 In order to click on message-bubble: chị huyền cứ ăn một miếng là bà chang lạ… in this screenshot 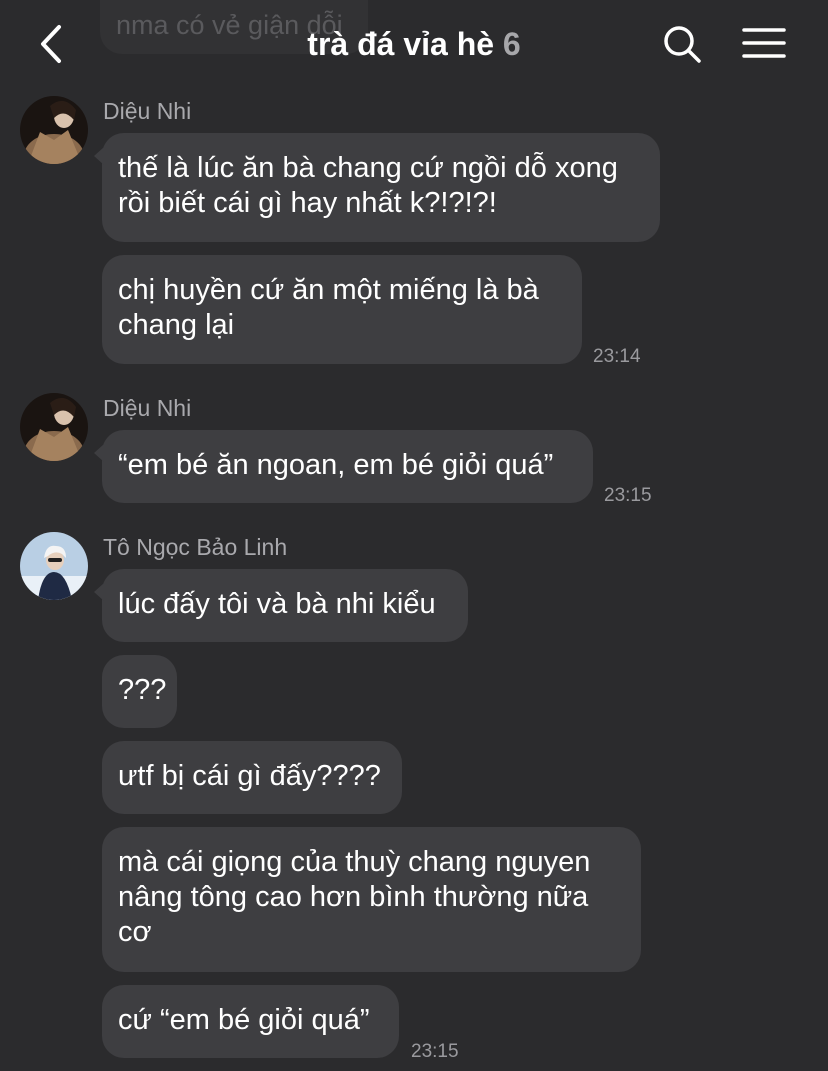, I will do `click(342, 309)`.